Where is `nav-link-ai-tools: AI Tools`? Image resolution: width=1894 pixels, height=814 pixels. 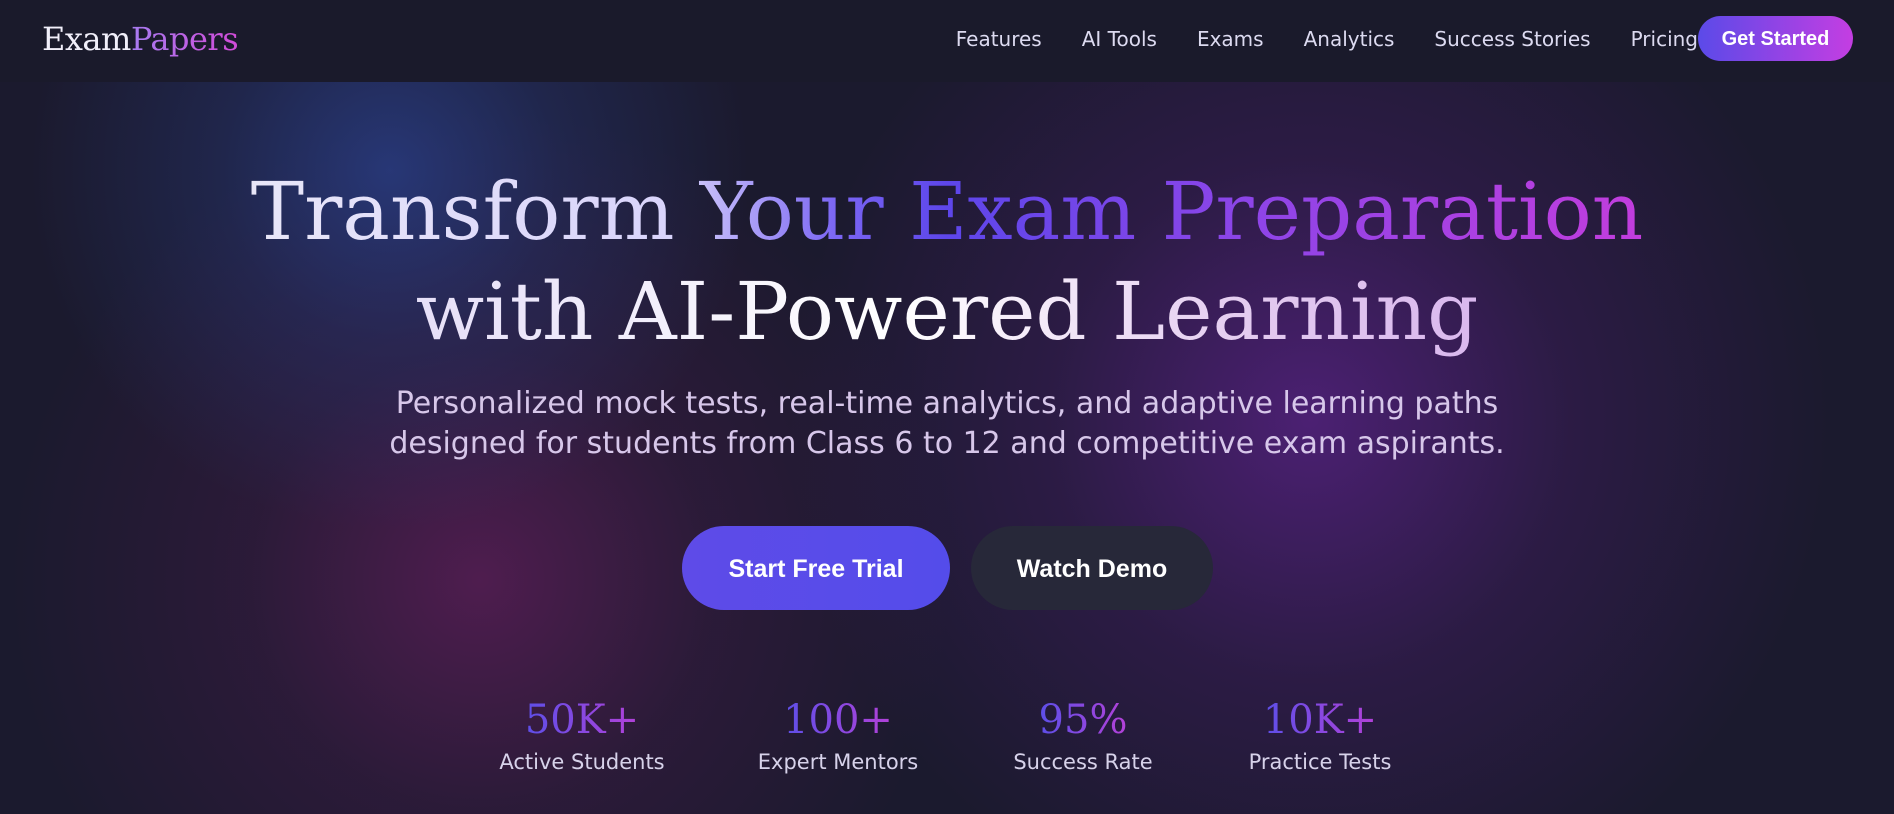 nav-link-ai-tools: AI Tools is located at coordinates (1119, 39).